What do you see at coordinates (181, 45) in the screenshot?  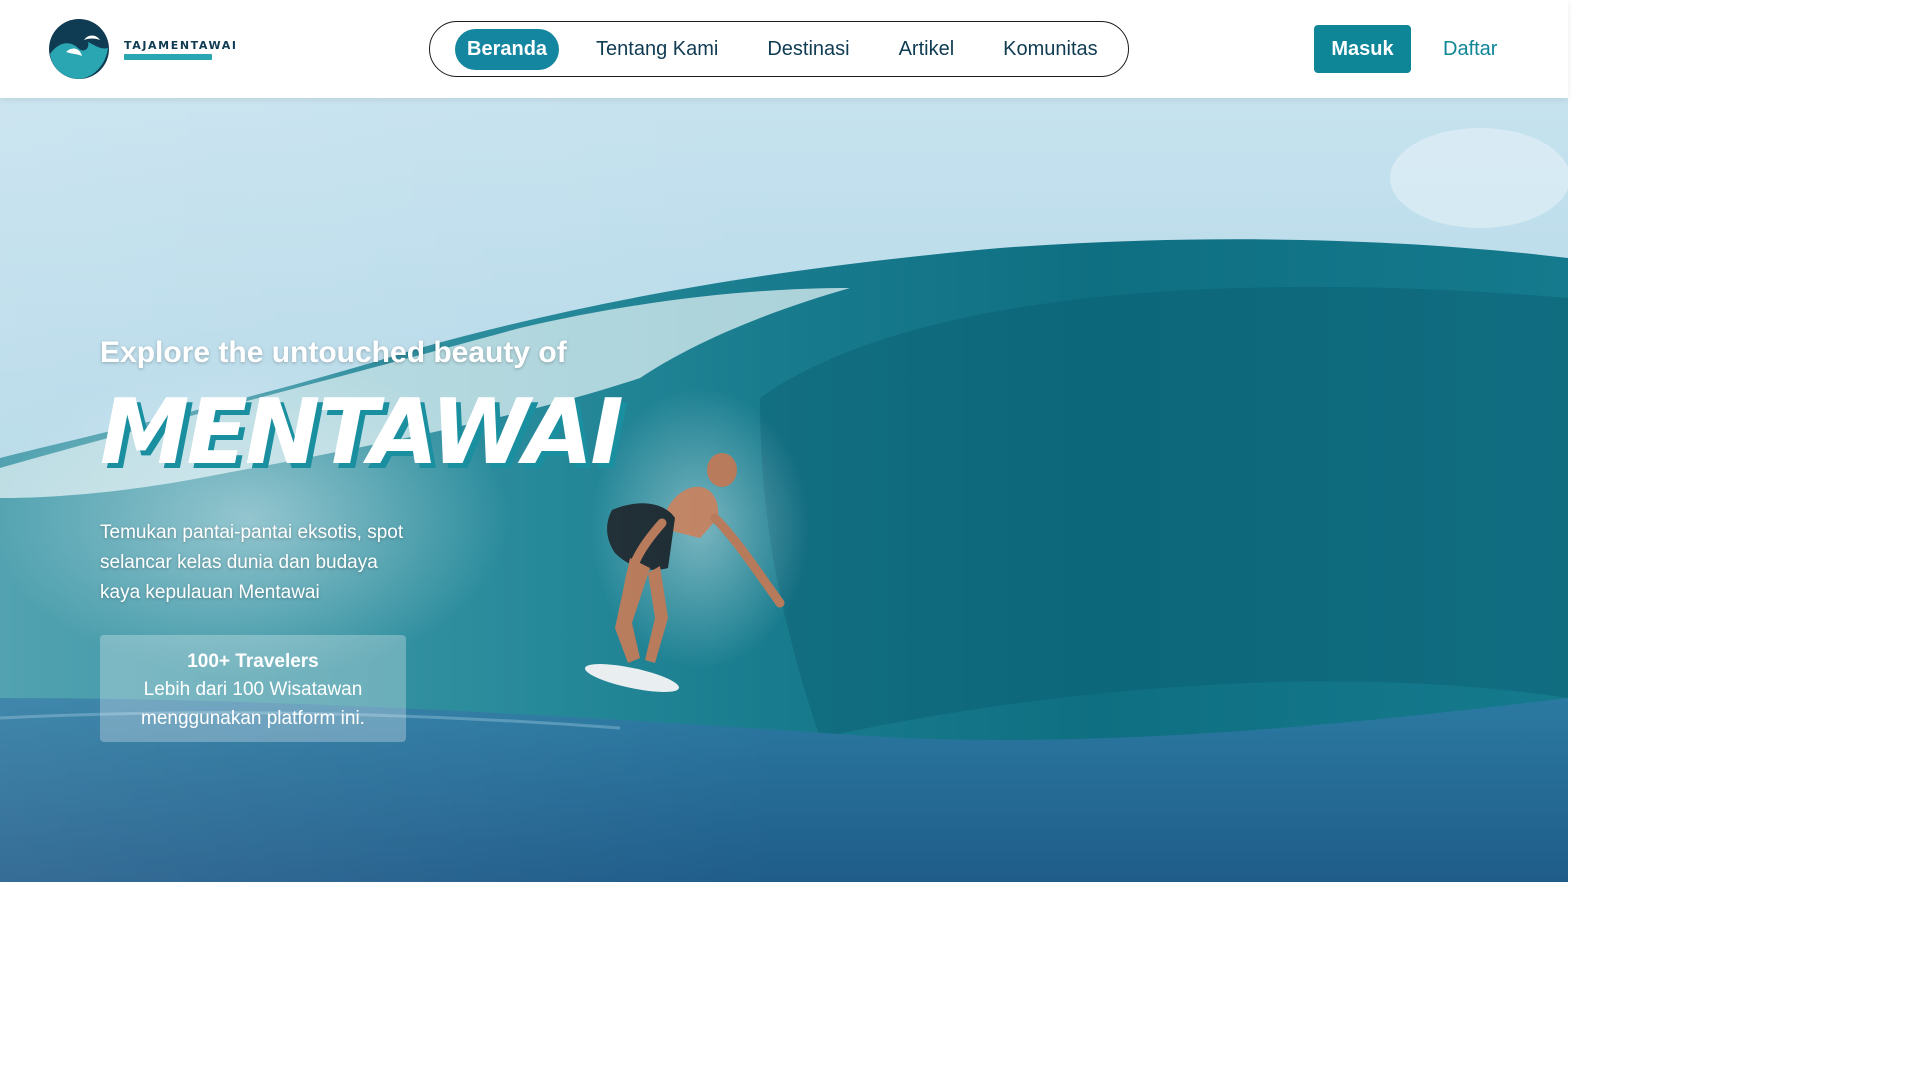 I see `brand-name: TAJAMENTAWAI` at bounding box center [181, 45].